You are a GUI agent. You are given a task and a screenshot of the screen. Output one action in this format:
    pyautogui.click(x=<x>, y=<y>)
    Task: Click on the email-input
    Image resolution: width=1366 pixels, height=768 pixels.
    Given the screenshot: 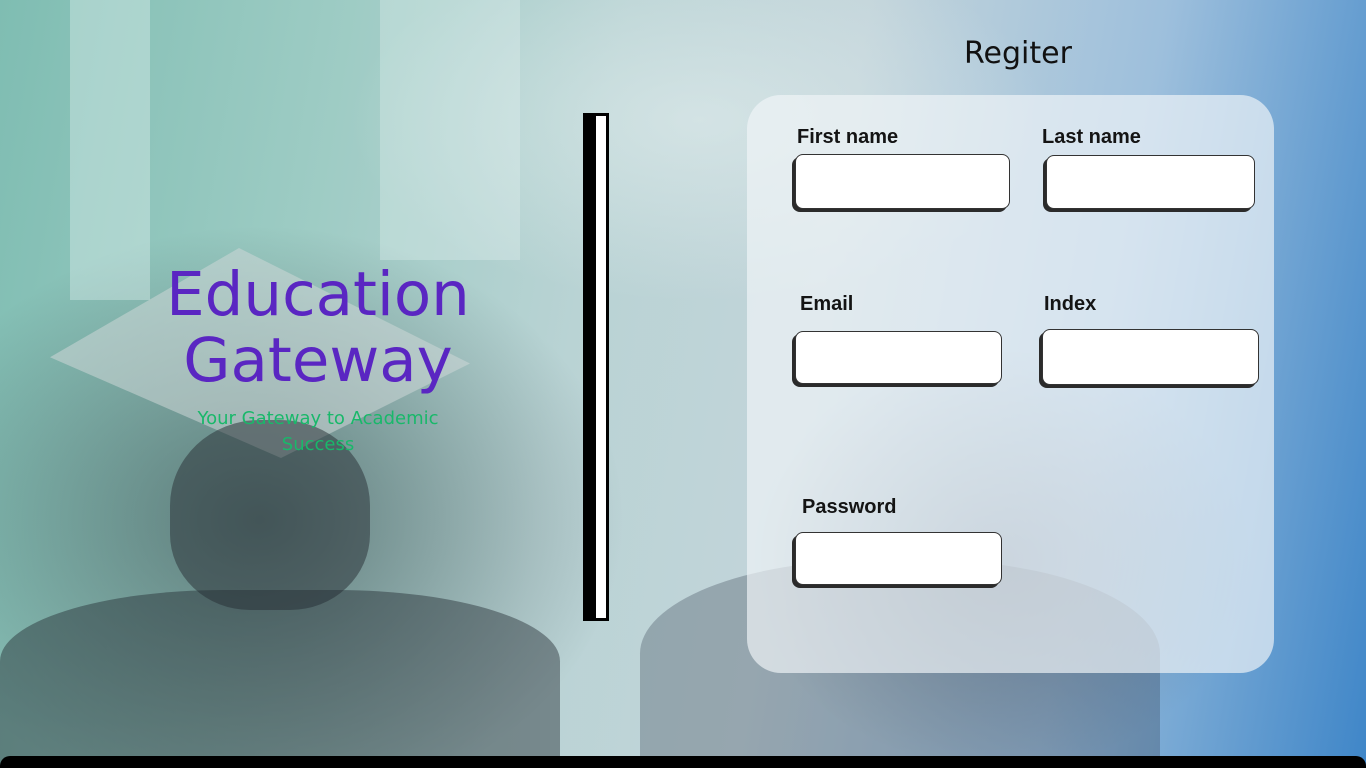 What is the action you would take?
    pyautogui.click(x=898, y=357)
    